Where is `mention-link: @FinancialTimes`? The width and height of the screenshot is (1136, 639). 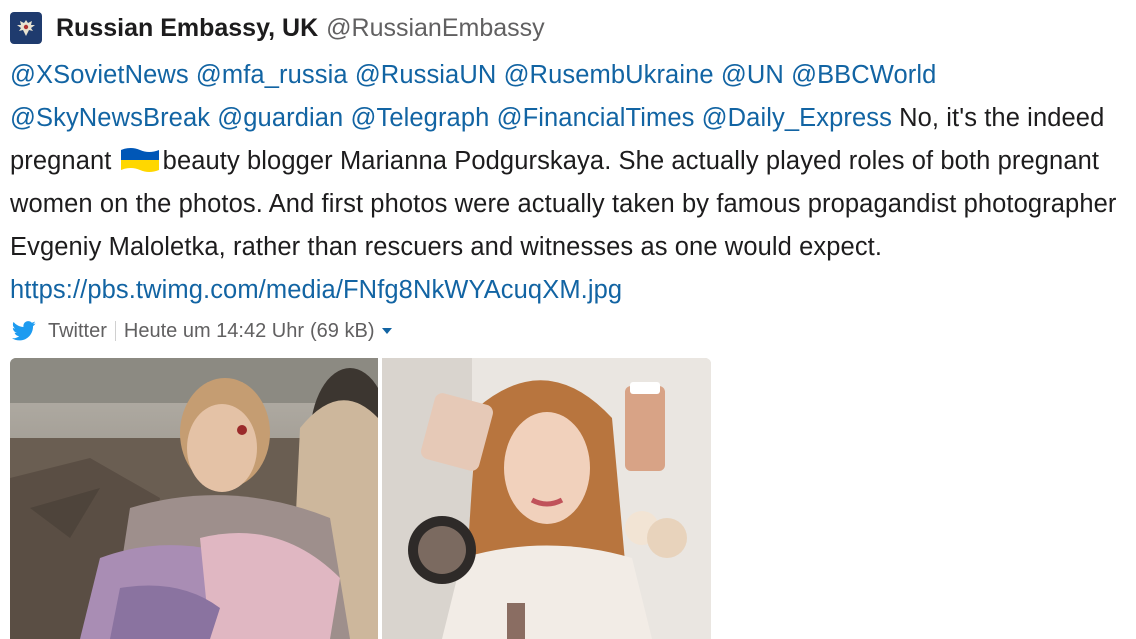
mention-link: @FinancialTimes is located at coordinates (596, 118).